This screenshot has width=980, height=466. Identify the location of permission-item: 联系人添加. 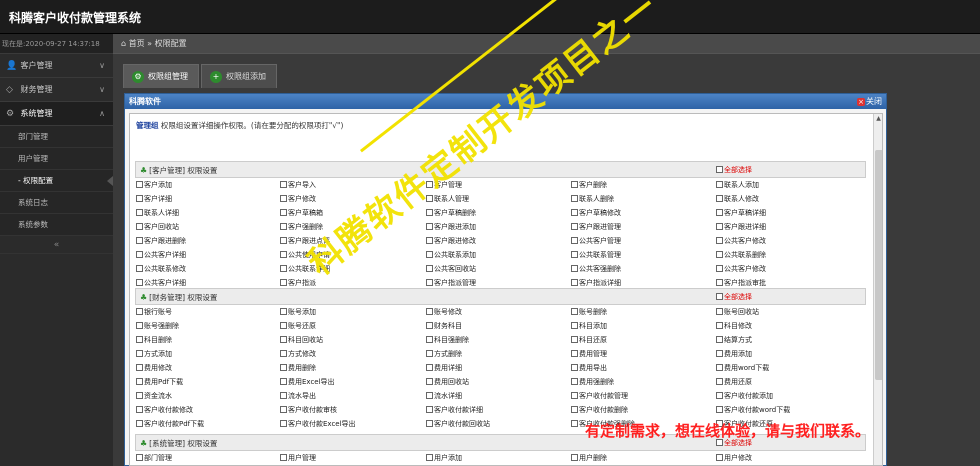
(737, 185).